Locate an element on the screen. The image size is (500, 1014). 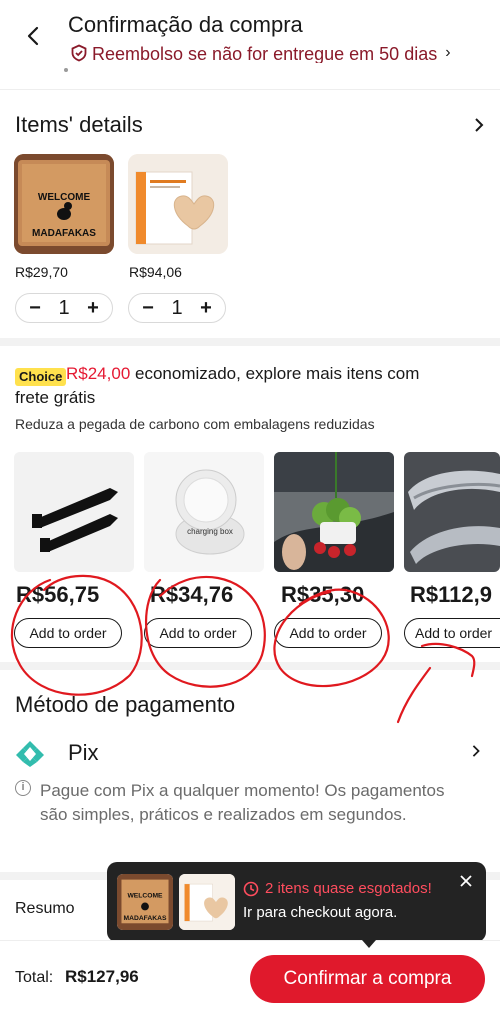
close-icon is located at coordinates (466, 881).